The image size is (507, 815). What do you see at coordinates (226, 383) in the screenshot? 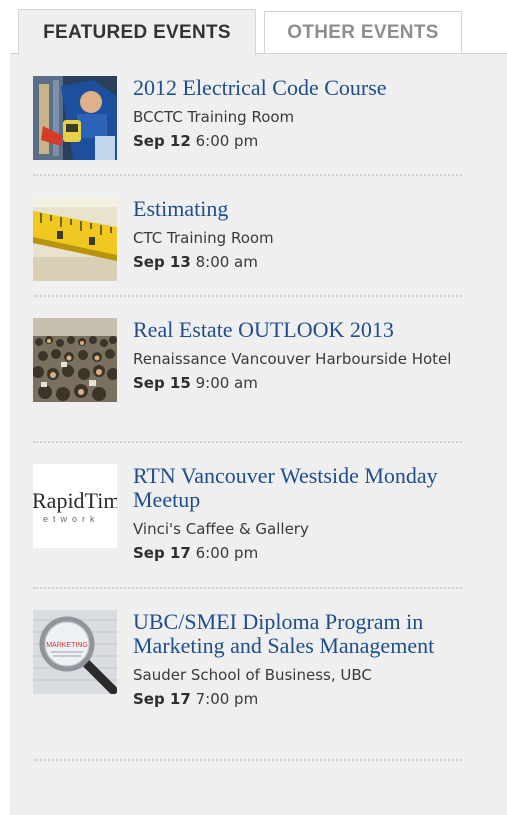
I see `event-time: 9:00 am` at bounding box center [226, 383].